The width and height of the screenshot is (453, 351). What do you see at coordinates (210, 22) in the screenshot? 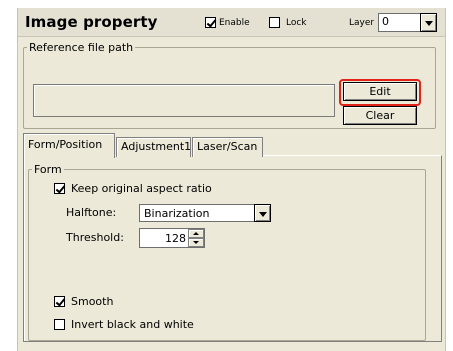
I see `enable-checkbox-box` at bounding box center [210, 22].